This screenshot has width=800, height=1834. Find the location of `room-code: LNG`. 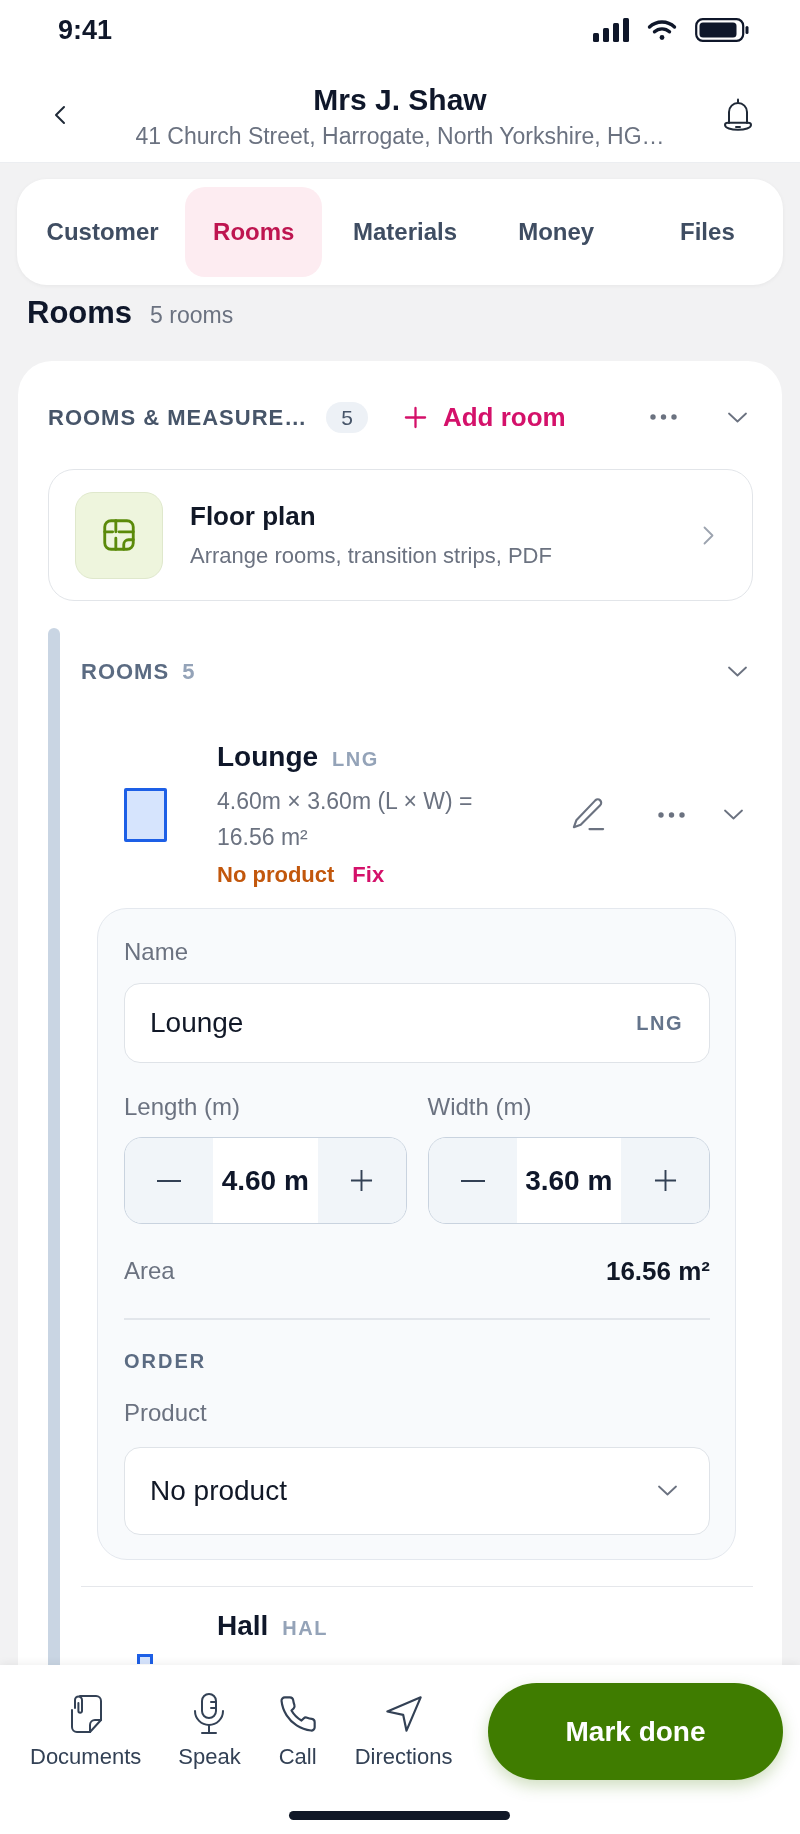

room-code: LNG is located at coordinates (355, 759).